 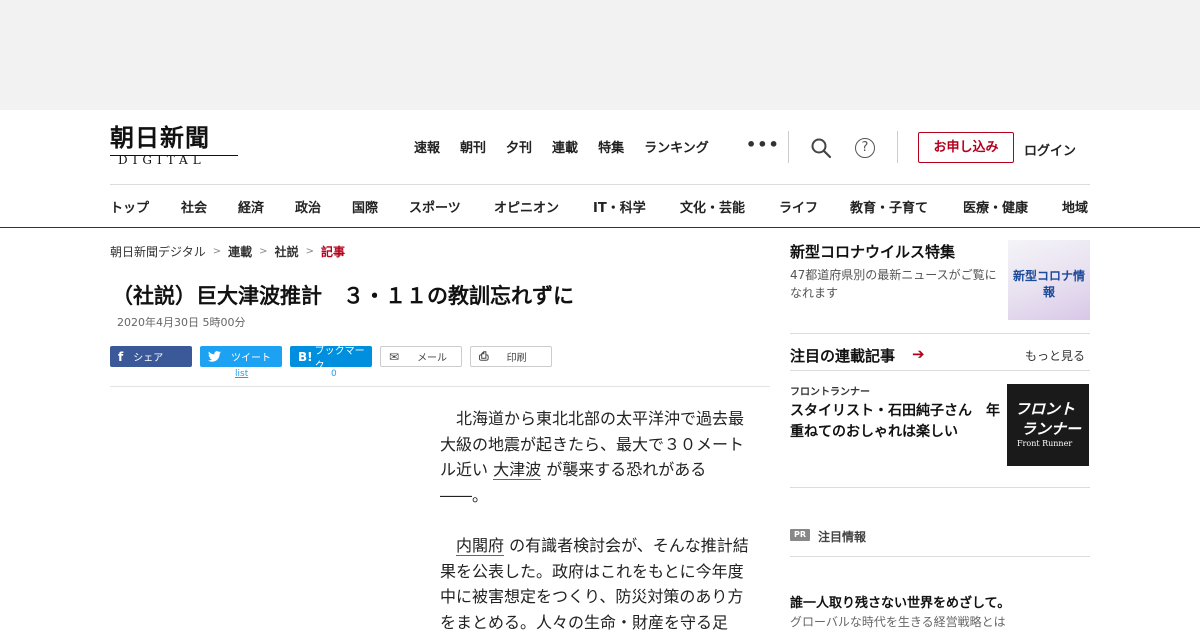 I want to click on twitter-share-button: ツイート, so click(x=241, y=356).